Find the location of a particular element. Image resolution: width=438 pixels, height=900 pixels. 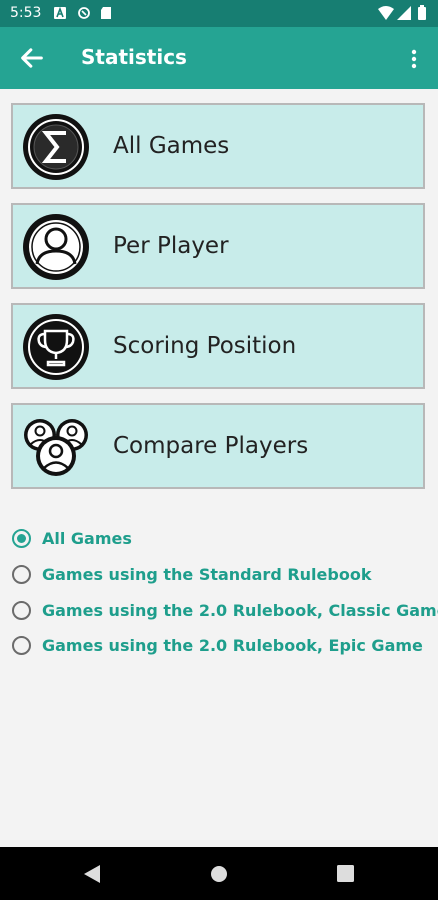

radio-label: Games using the Standard Rulebook is located at coordinates (206, 574).